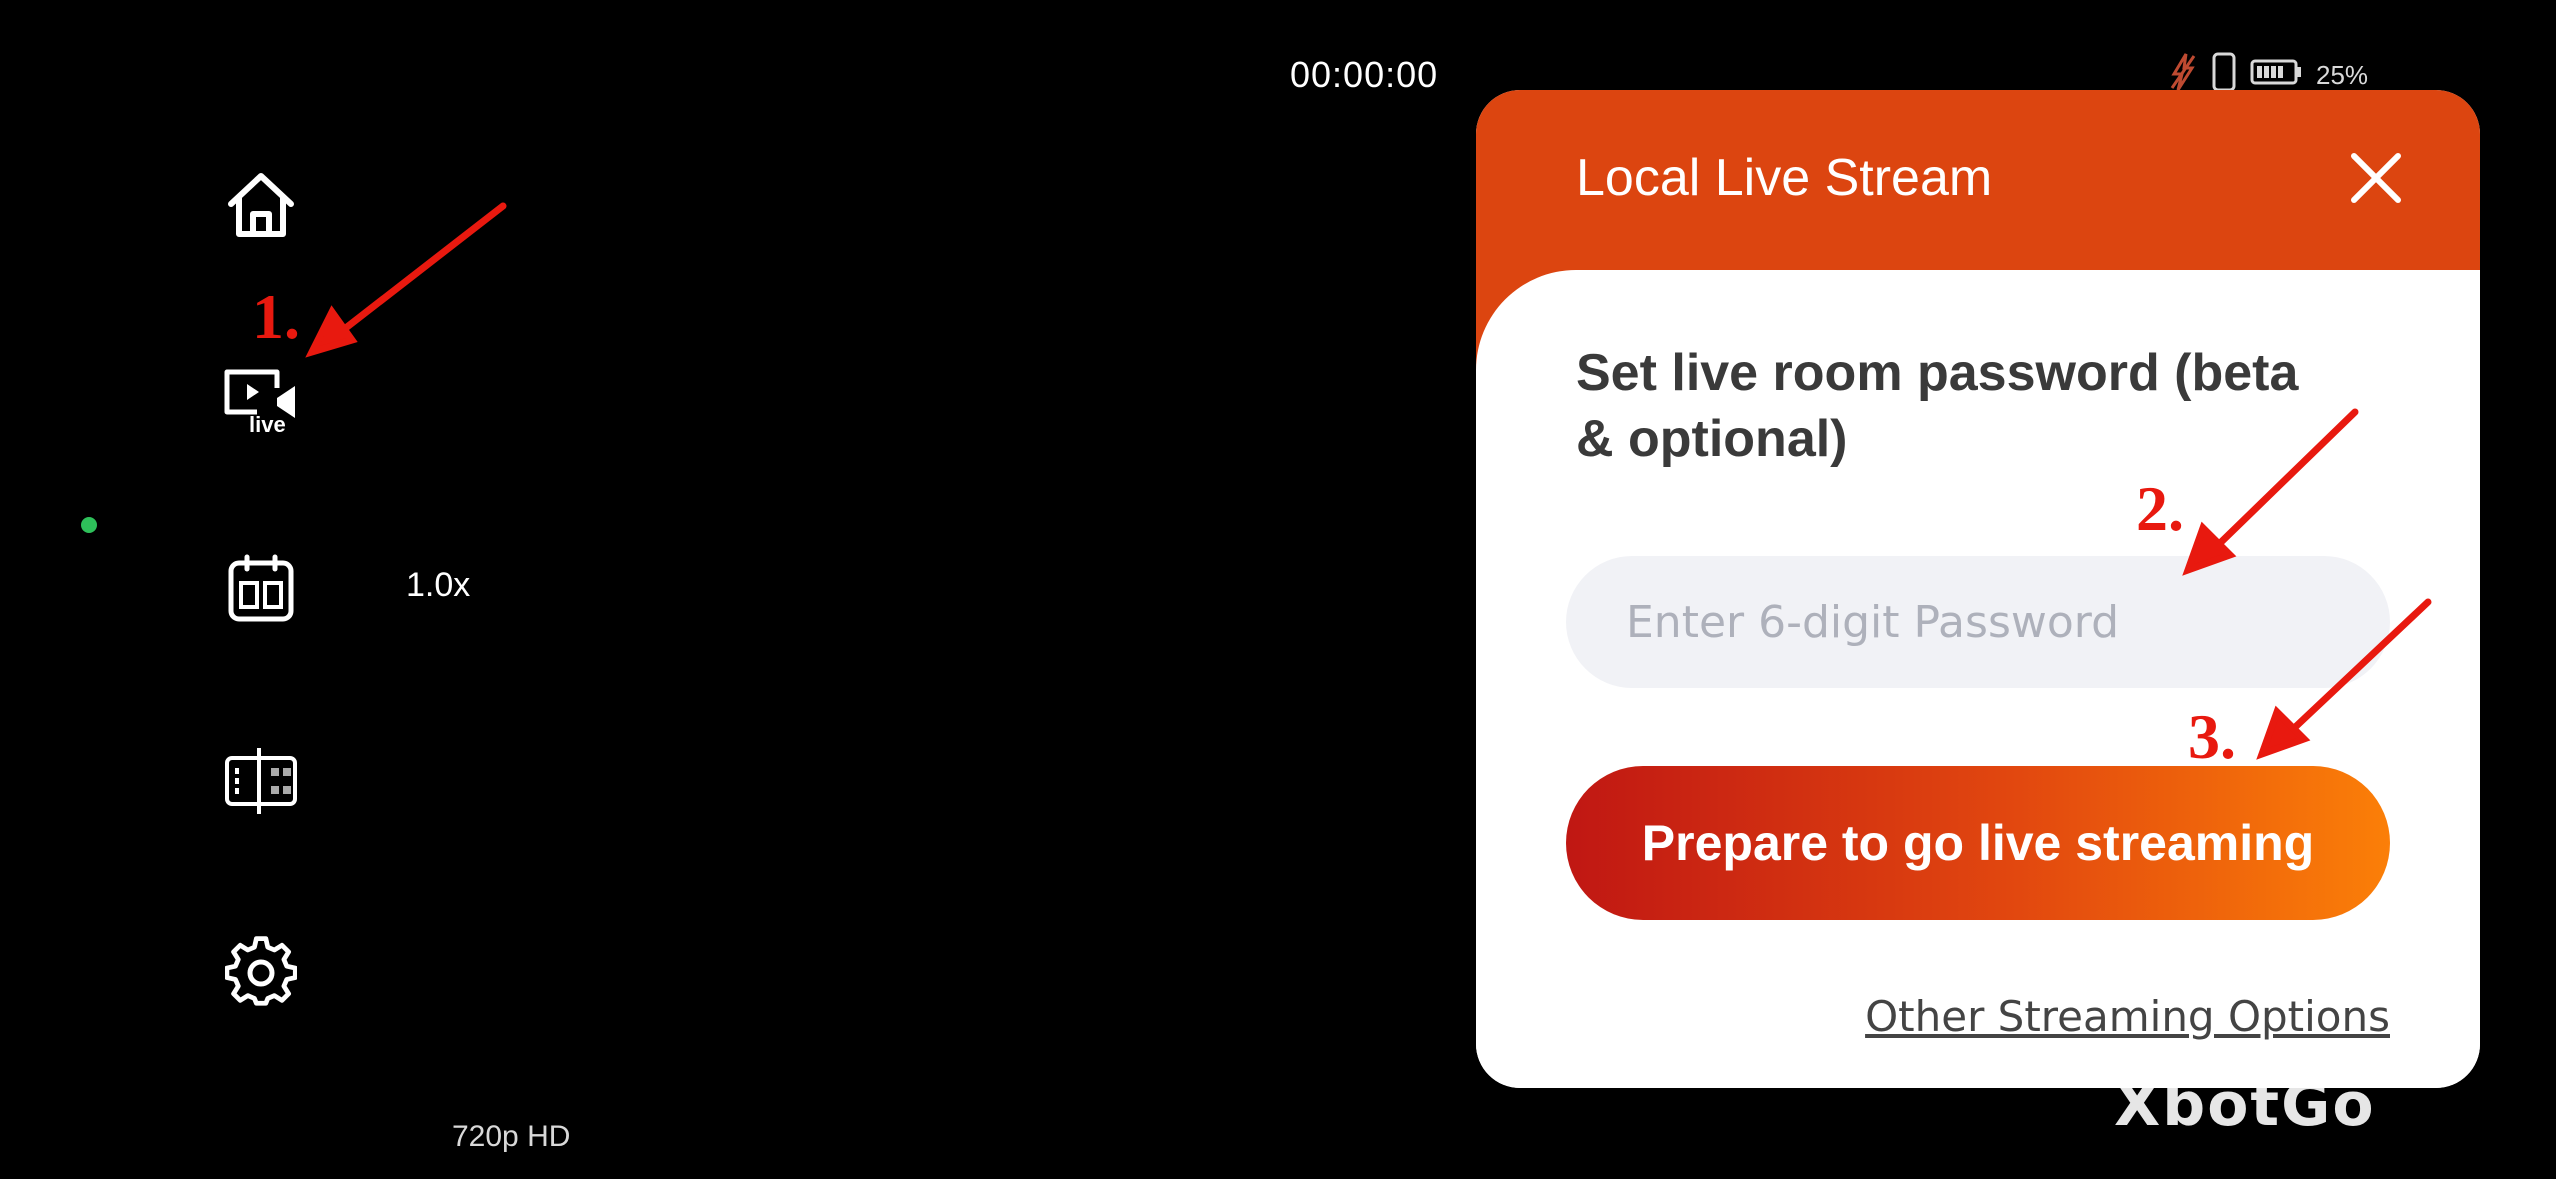  I want to click on annotation-step-2: 2., so click(2160, 508).